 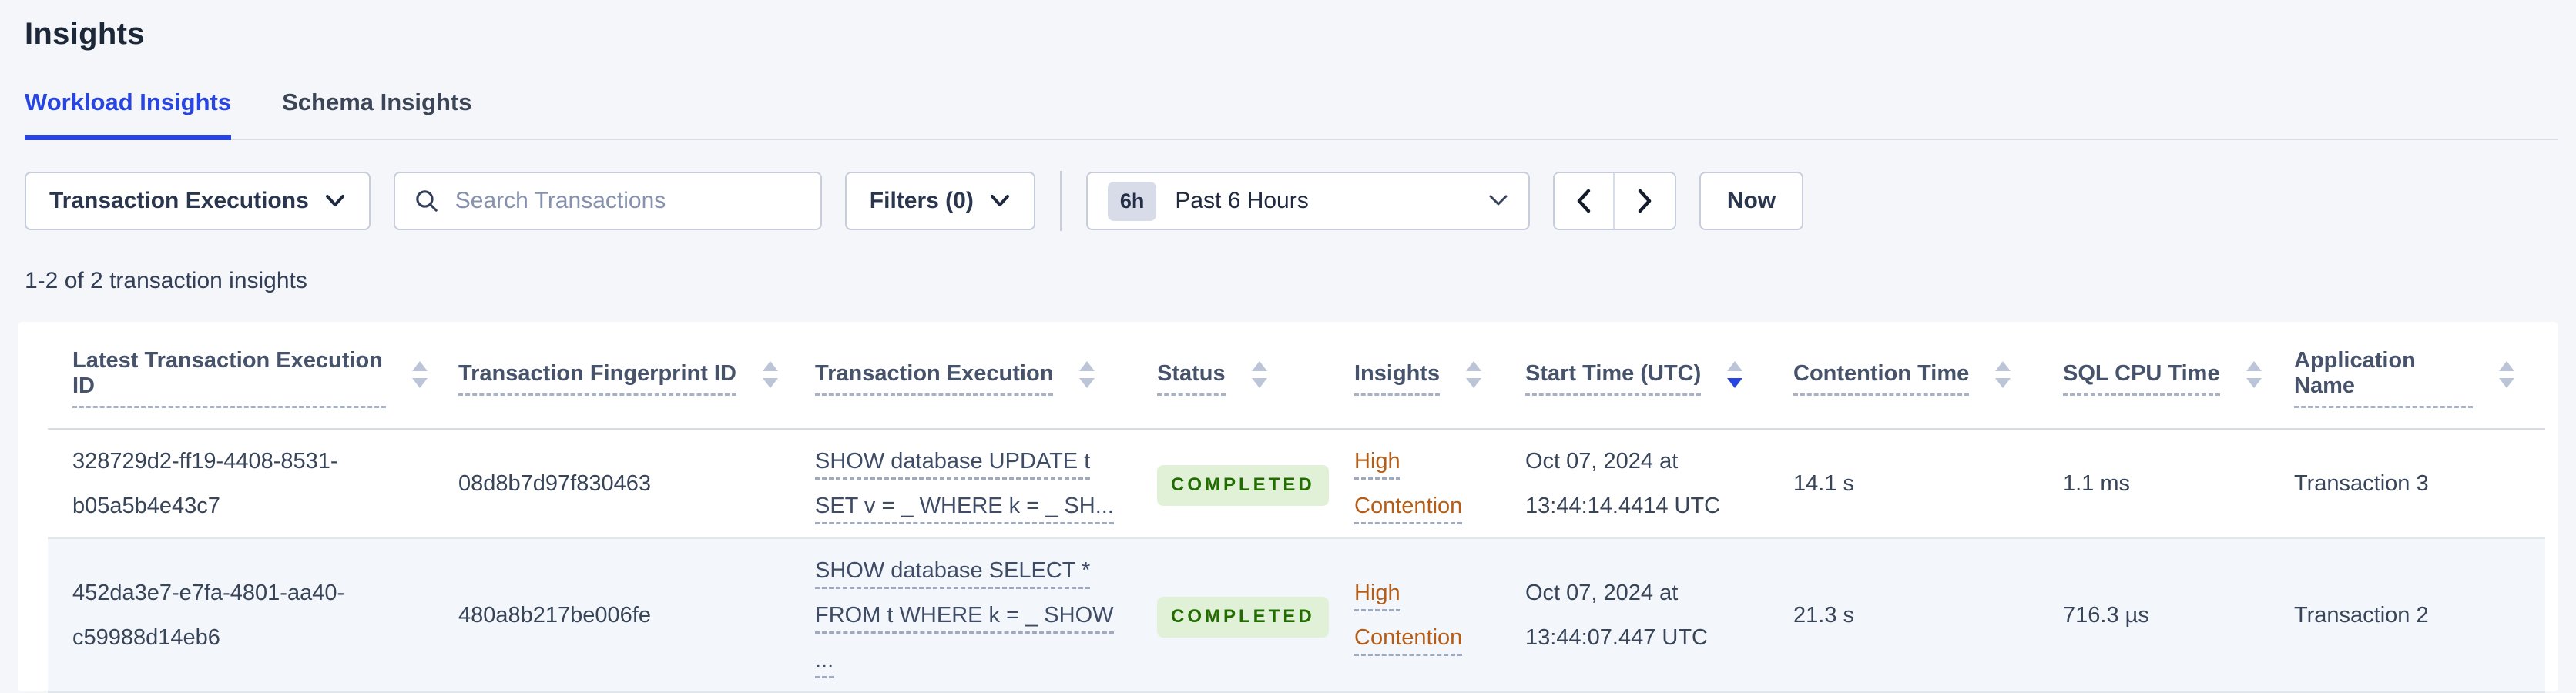 What do you see at coordinates (2419, 376) in the screenshot?
I see `column-header-application-name: Application Name` at bounding box center [2419, 376].